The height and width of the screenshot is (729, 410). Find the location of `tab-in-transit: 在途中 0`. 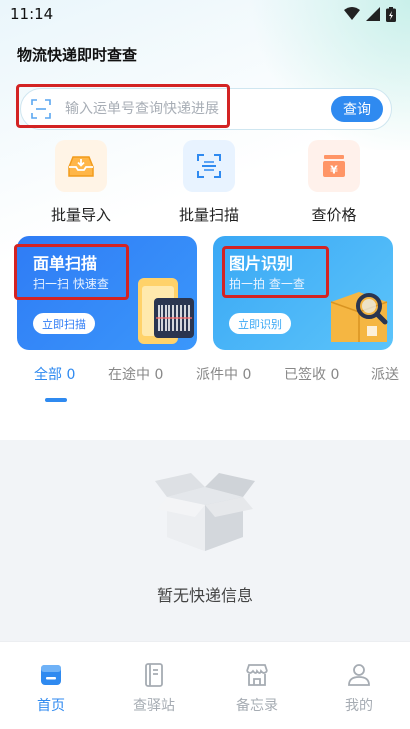

tab-in-transit: 在途中 0 is located at coordinates (135, 374).